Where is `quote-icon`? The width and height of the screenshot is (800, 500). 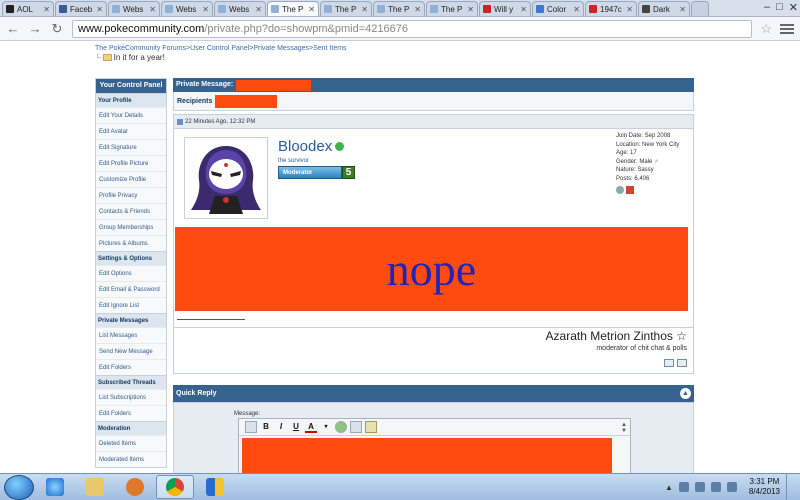
quote-icon is located at coordinates (371, 427).